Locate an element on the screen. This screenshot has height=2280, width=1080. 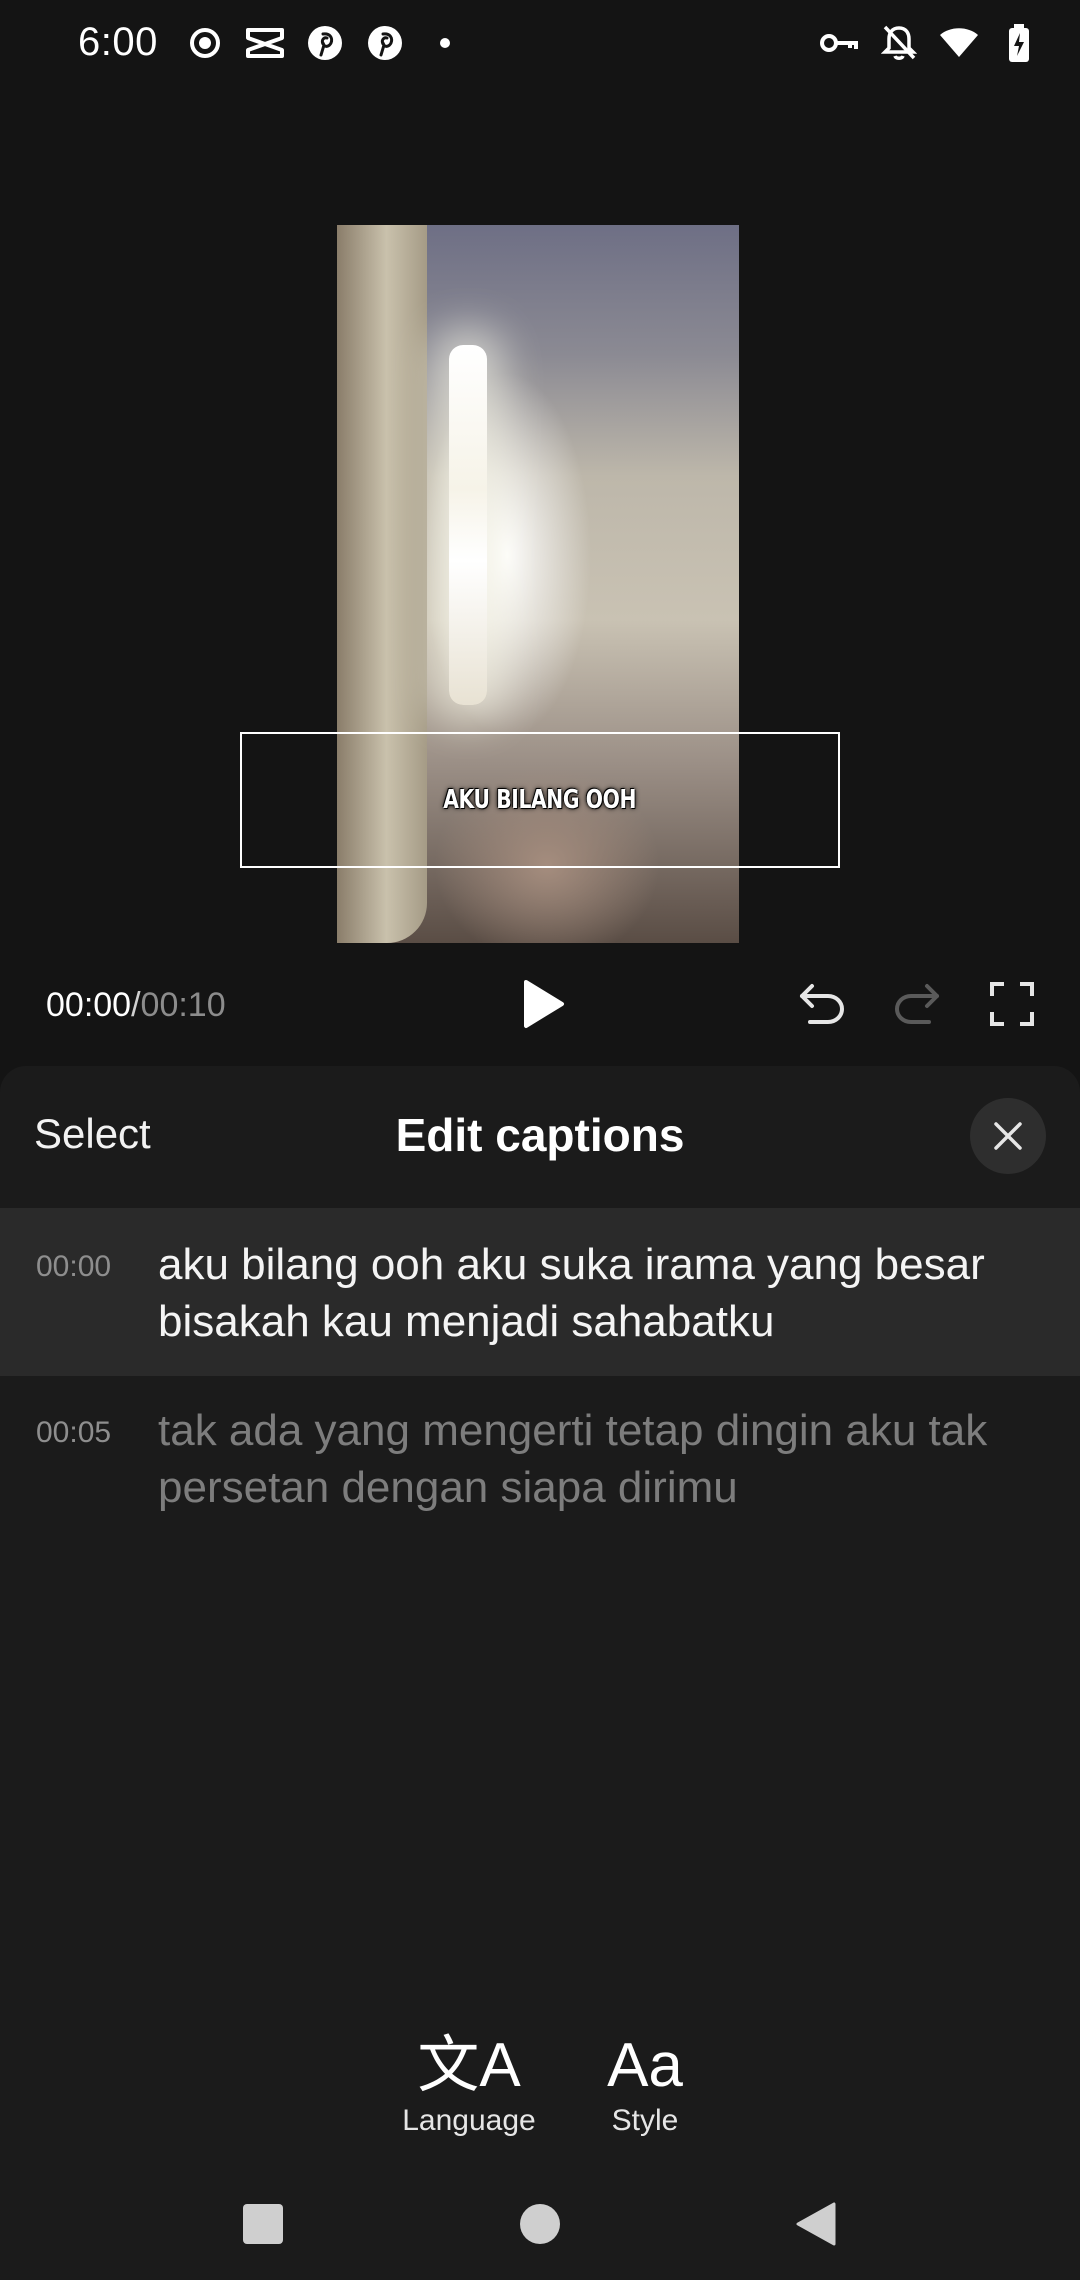
status-time: 6:00 is located at coordinates (118, 42).